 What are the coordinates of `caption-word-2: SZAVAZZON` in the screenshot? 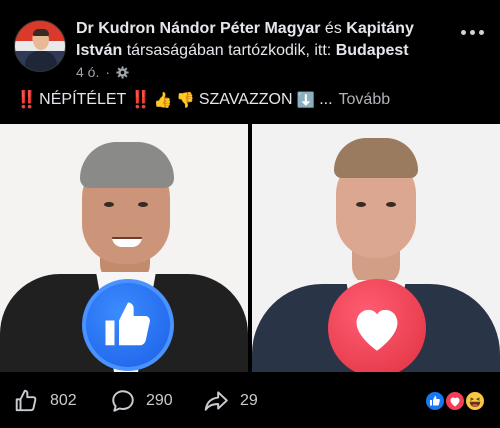 It's located at (245, 99).